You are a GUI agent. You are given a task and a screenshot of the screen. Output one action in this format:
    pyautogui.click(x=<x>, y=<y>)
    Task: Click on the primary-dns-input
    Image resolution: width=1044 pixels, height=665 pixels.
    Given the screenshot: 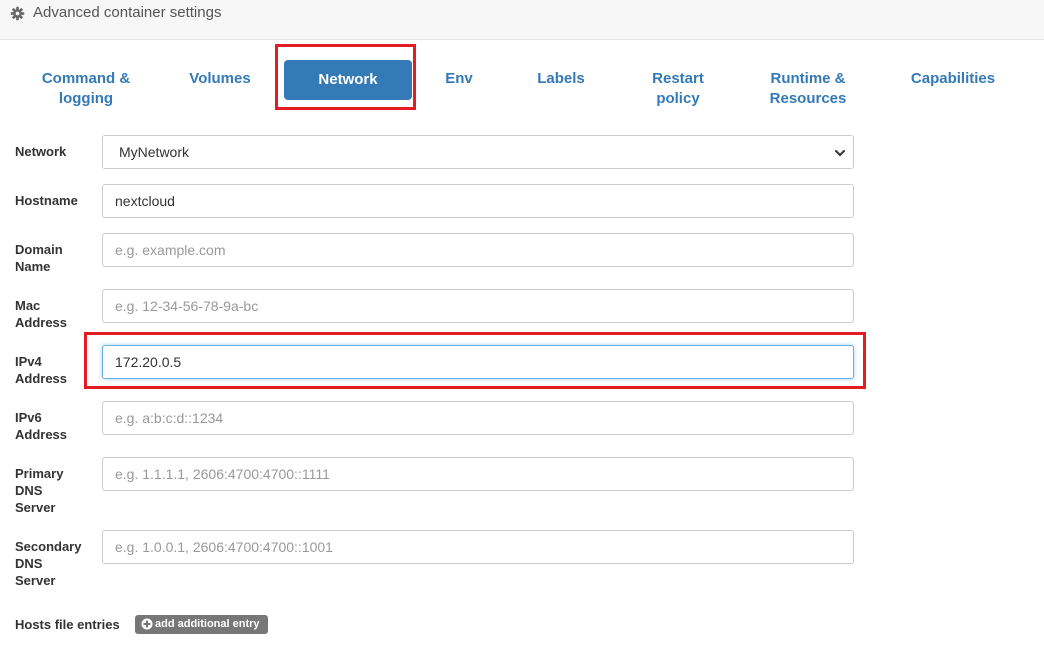 What is the action you would take?
    pyautogui.click(x=478, y=474)
    